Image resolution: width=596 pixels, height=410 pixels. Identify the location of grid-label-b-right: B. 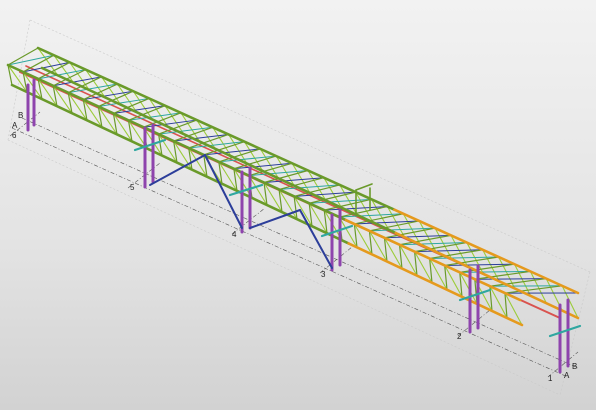
(574, 366).